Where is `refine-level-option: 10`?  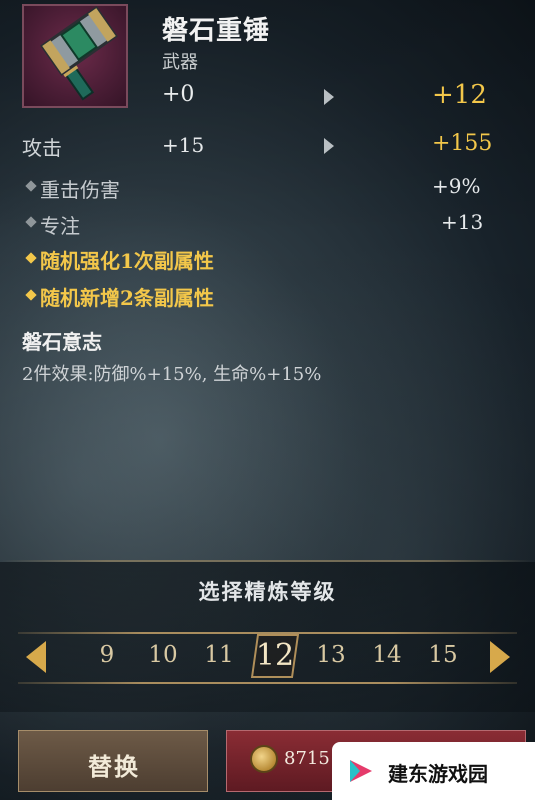 refine-level-option: 10 is located at coordinates (163, 655).